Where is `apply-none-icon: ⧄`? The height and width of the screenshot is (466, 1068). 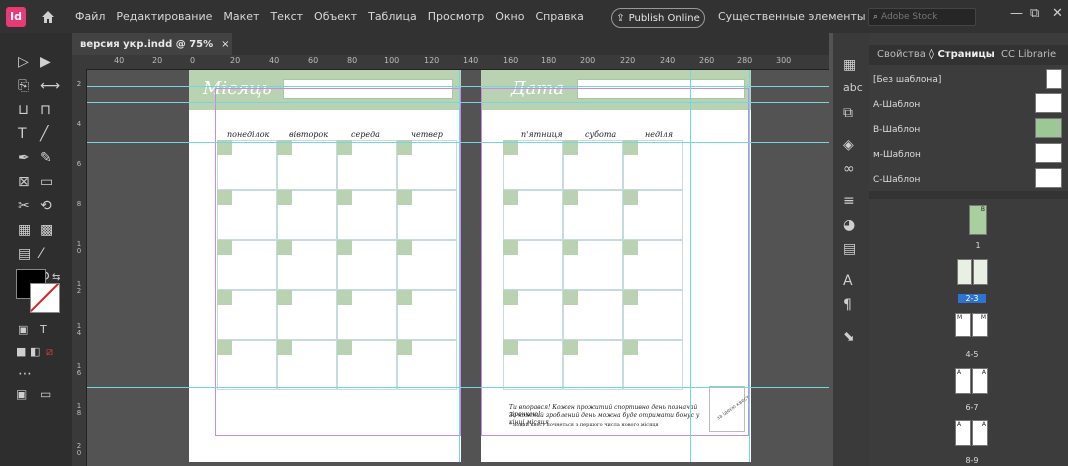
apply-none-icon: ⧄ is located at coordinates (49, 352).